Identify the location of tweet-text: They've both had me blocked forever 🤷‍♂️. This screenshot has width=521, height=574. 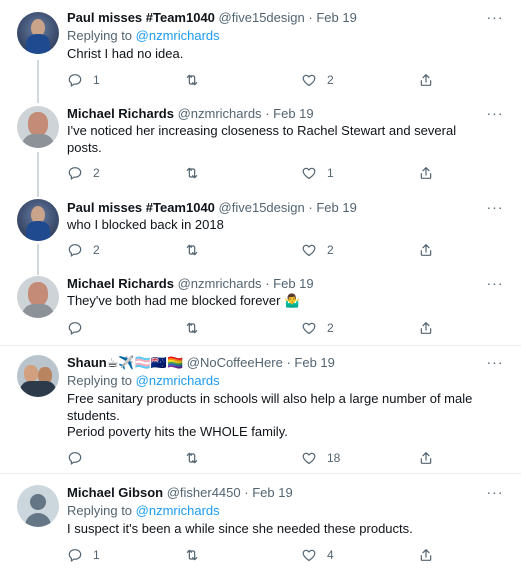
(284, 301).